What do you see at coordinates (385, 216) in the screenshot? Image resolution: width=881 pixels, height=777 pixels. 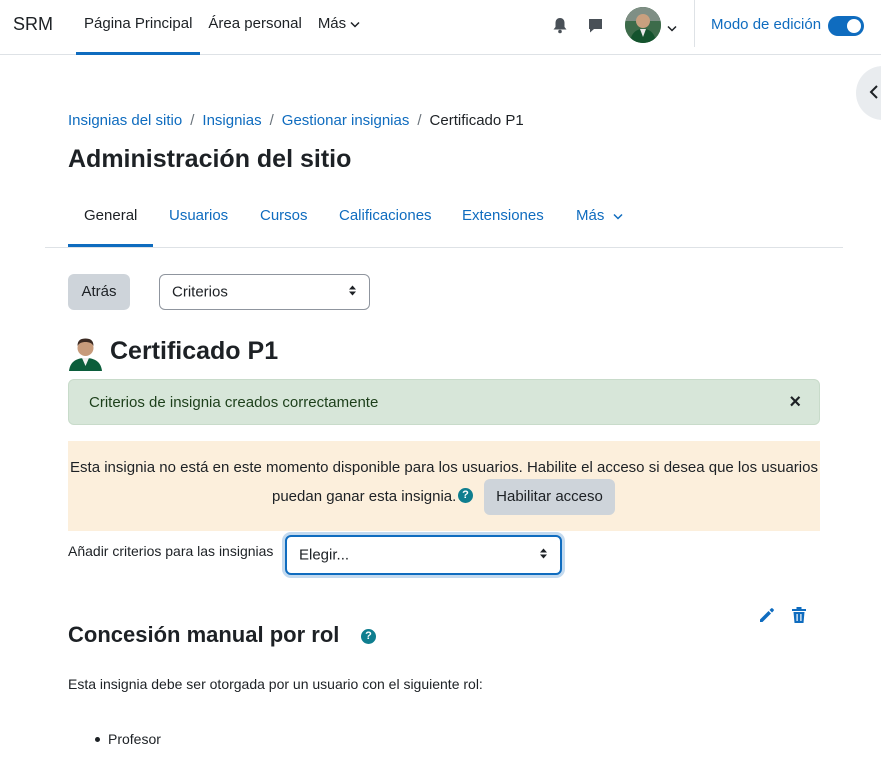 I see `tab-grades: Calificaciones` at bounding box center [385, 216].